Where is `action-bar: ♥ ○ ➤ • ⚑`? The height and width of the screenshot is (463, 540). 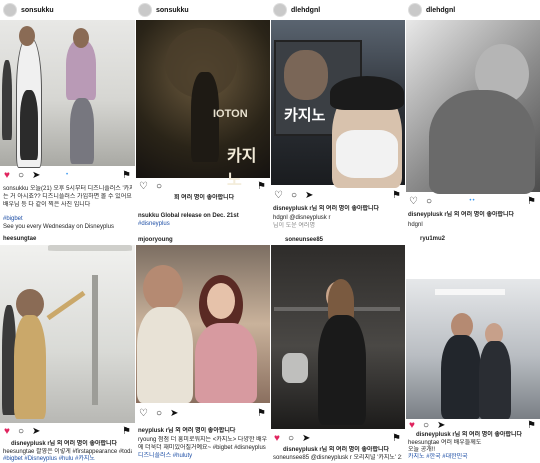
action-bar: ♥ ○ ➤ • ⚑ is located at coordinates (67, 175).